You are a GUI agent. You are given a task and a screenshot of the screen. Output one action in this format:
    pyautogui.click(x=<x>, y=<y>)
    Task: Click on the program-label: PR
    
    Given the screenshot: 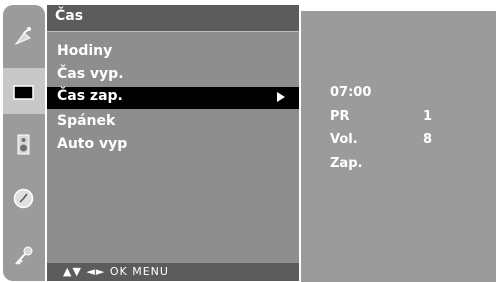 What is the action you would take?
    pyautogui.click(x=340, y=116)
    